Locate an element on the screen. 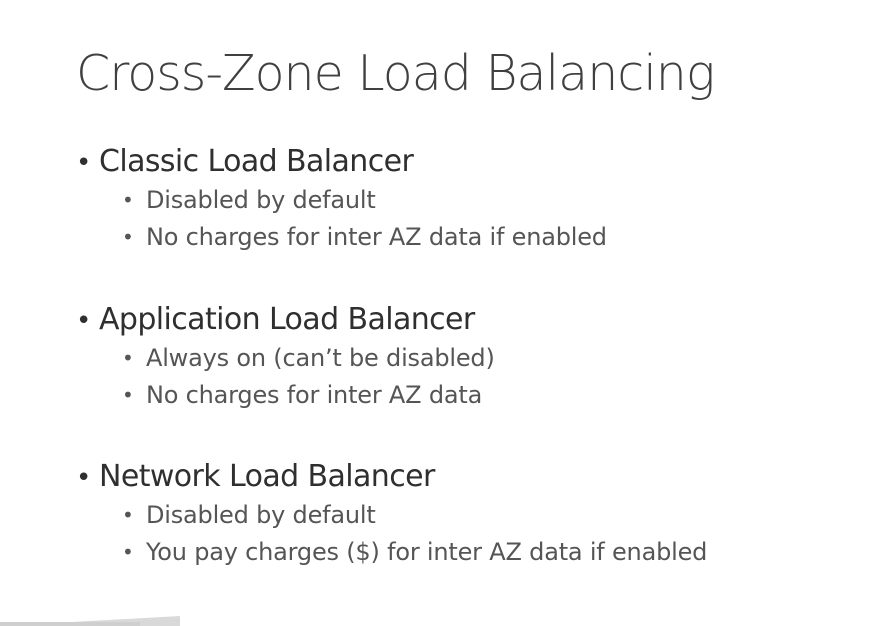 The height and width of the screenshot is (626, 896). subitem-text: Always on (can’t be disabled) is located at coordinates (320, 358).